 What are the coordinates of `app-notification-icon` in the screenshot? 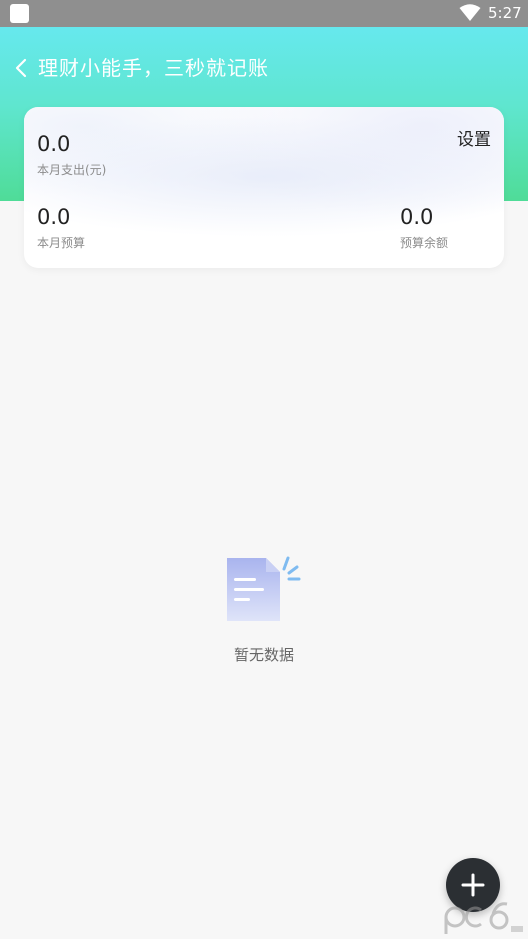 It's located at (19, 13).